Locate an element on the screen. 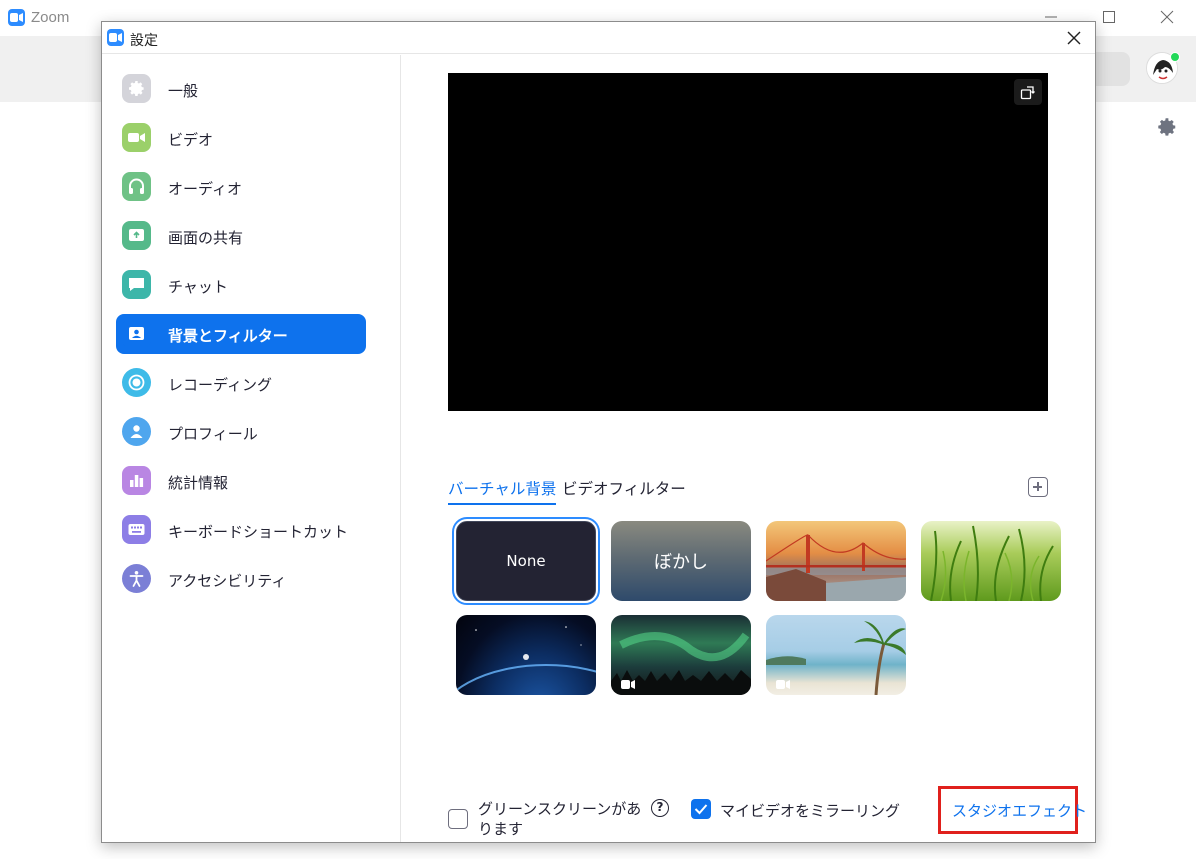  help-icon: ? is located at coordinates (660, 808).